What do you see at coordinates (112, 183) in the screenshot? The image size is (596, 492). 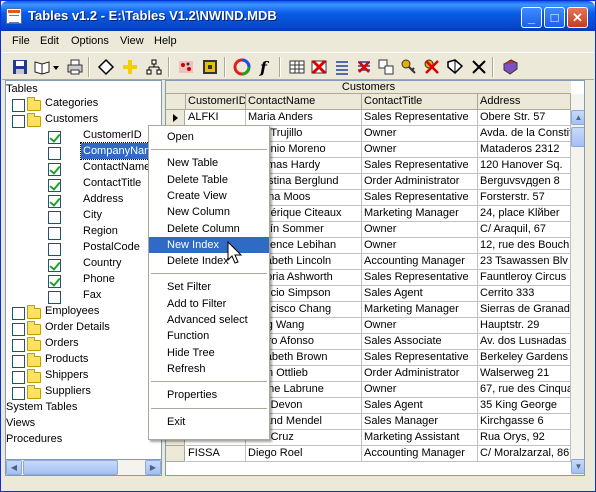 I see `tree-field-contacttitle: ContactTitle` at bounding box center [112, 183].